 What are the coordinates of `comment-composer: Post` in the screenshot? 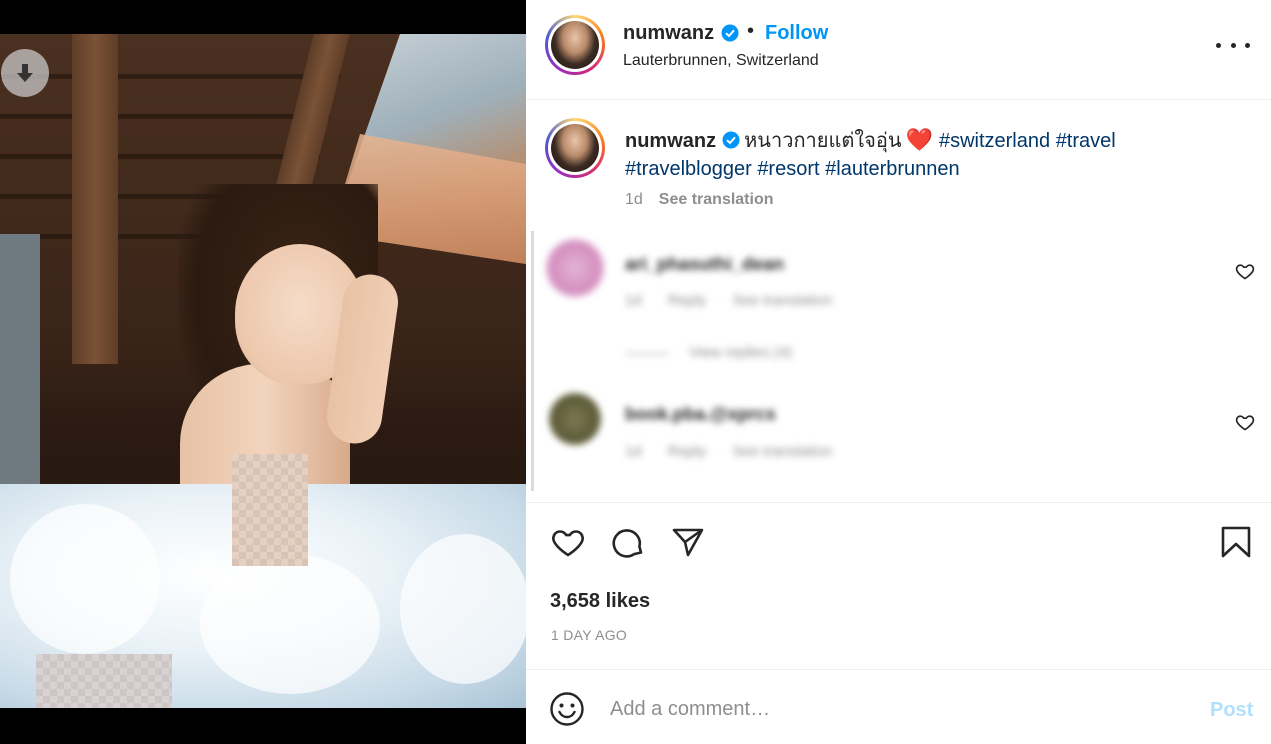 It's located at (898, 707).